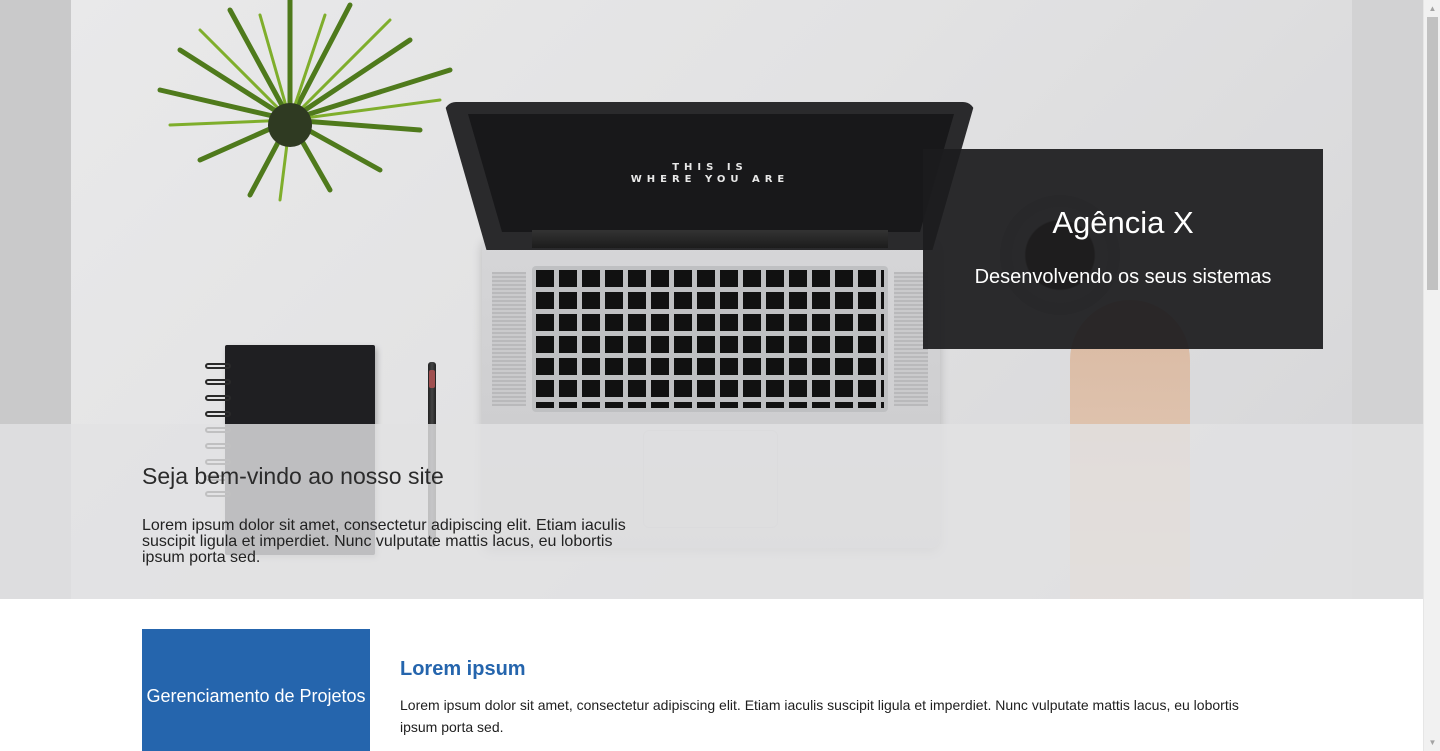  What do you see at coordinates (305, 101) in the screenshot?
I see `plant-image` at bounding box center [305, 101].